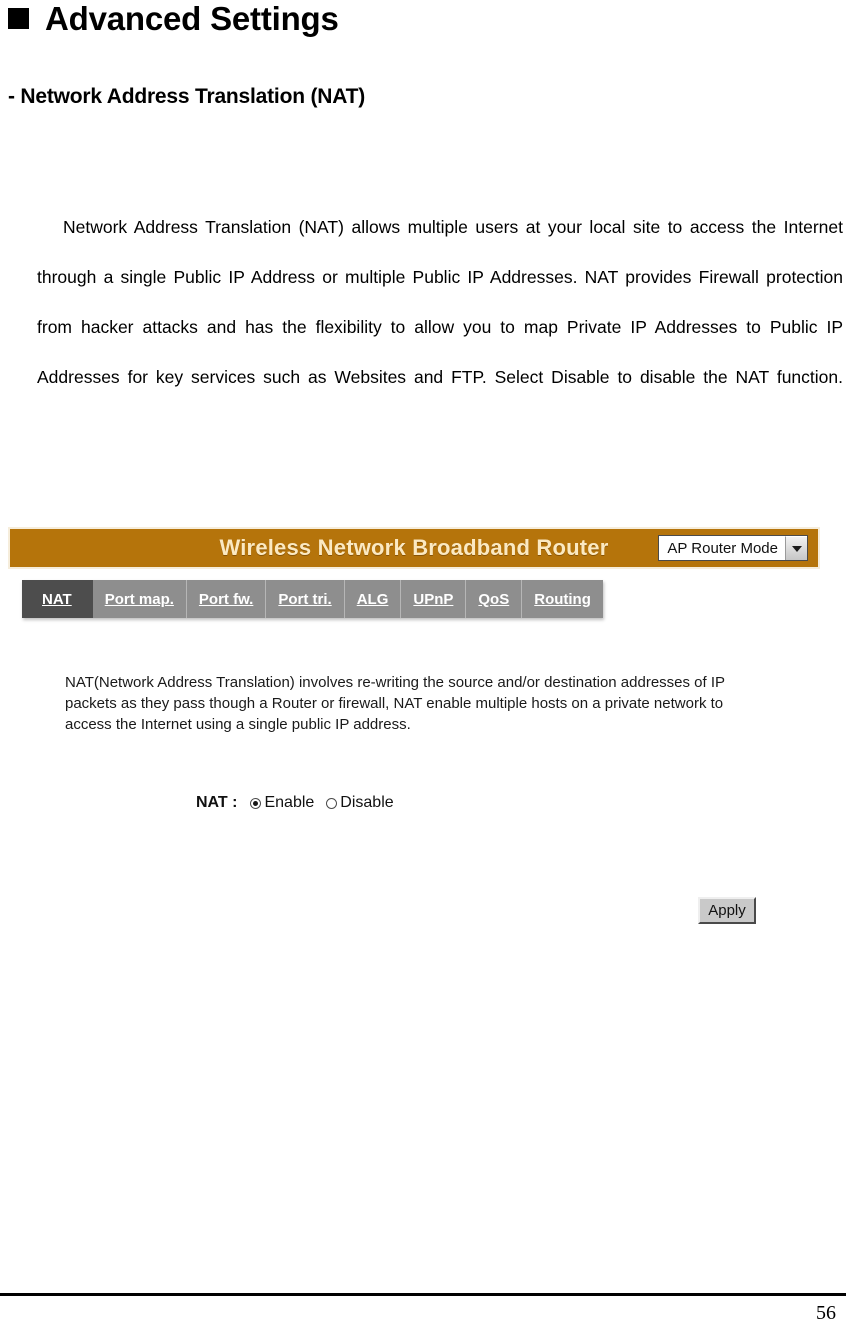 This screenshot has height=1336, width=846. Describe the element at coordinates (727, 910) in the screenshot. I see `apply-button: Apply` at that location.